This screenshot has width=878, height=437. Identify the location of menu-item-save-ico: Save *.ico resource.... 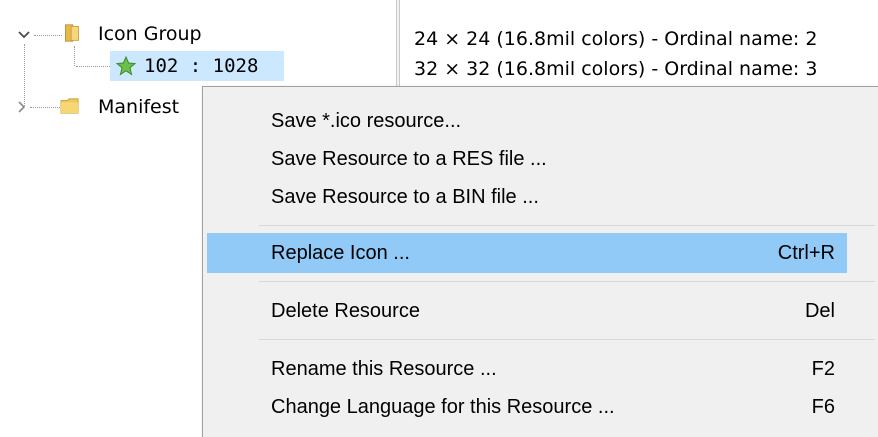
(527, 121).